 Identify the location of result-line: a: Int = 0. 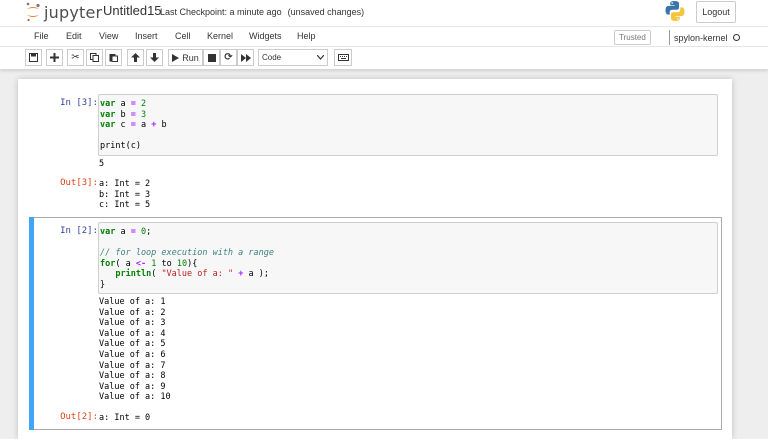
(125, 418).